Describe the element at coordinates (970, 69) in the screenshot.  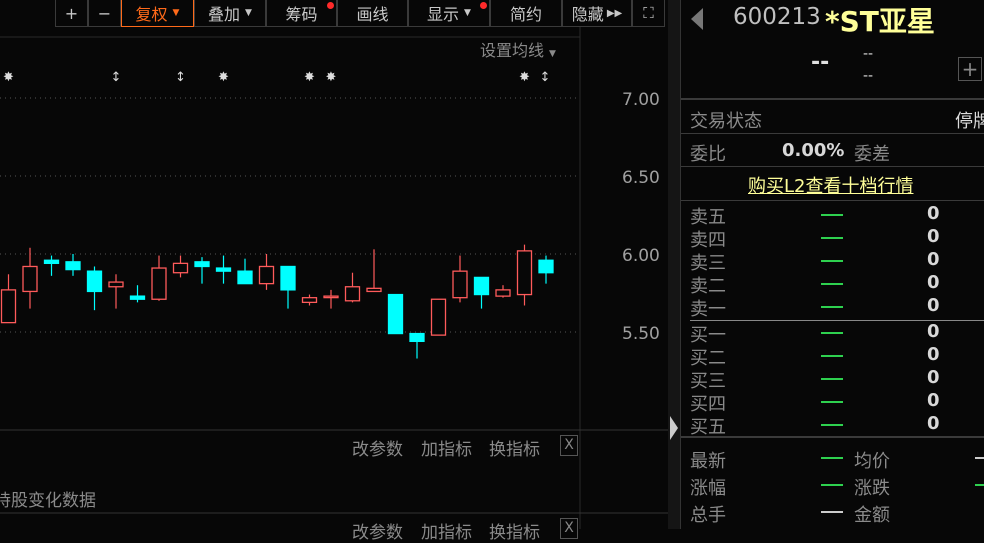
I see `add-watchlist-button: +` at that location.